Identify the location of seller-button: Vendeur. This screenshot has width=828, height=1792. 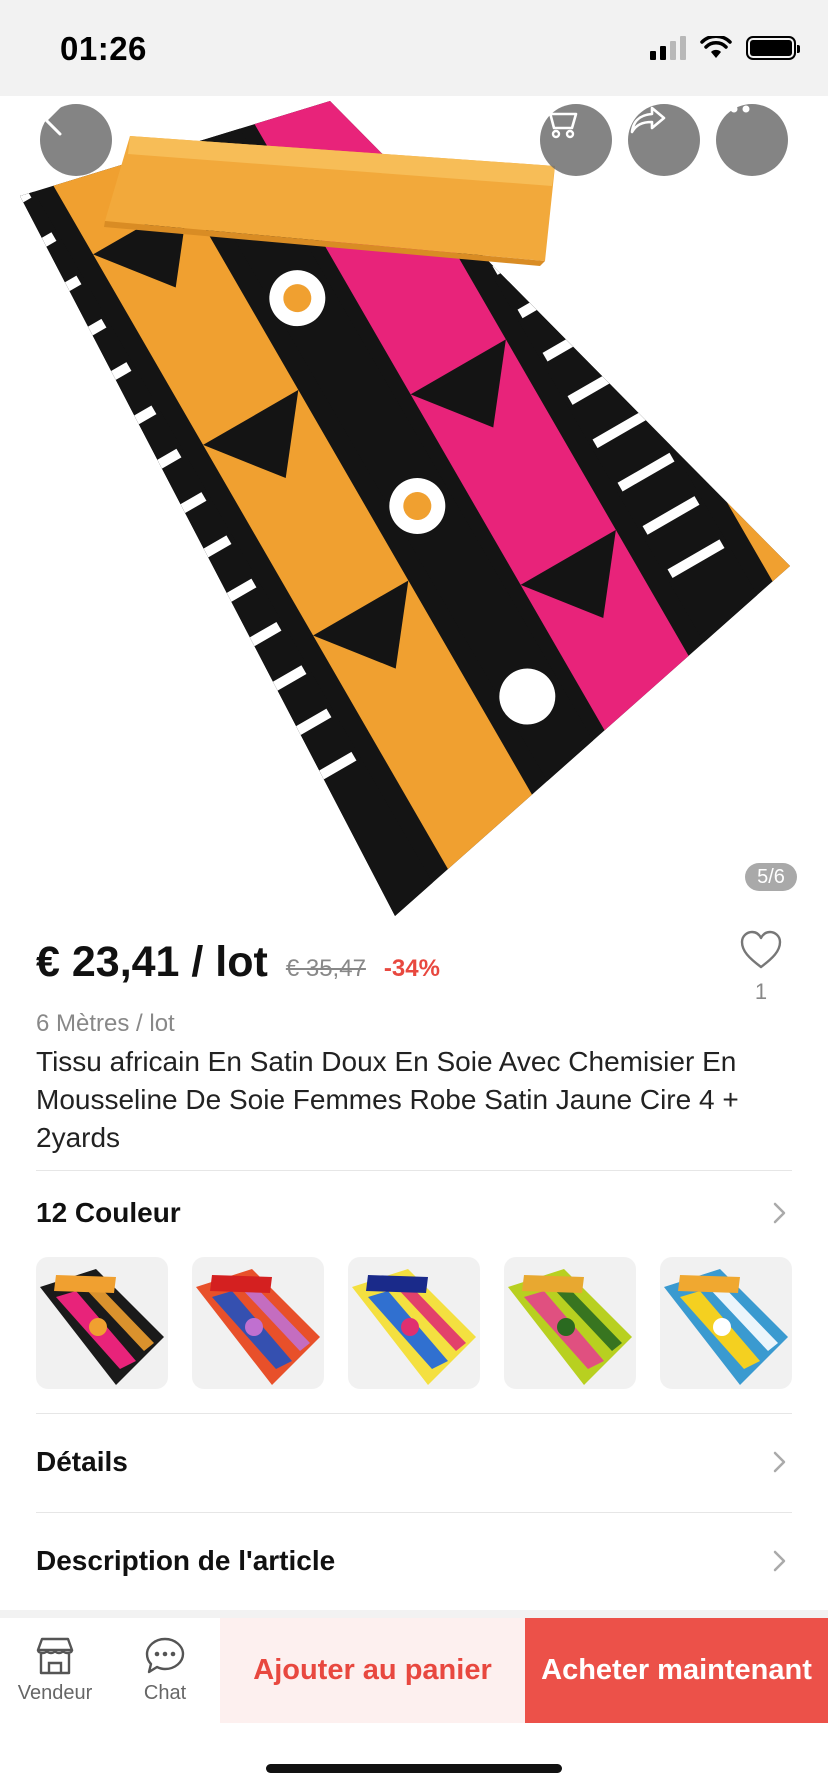
(55, 1670).